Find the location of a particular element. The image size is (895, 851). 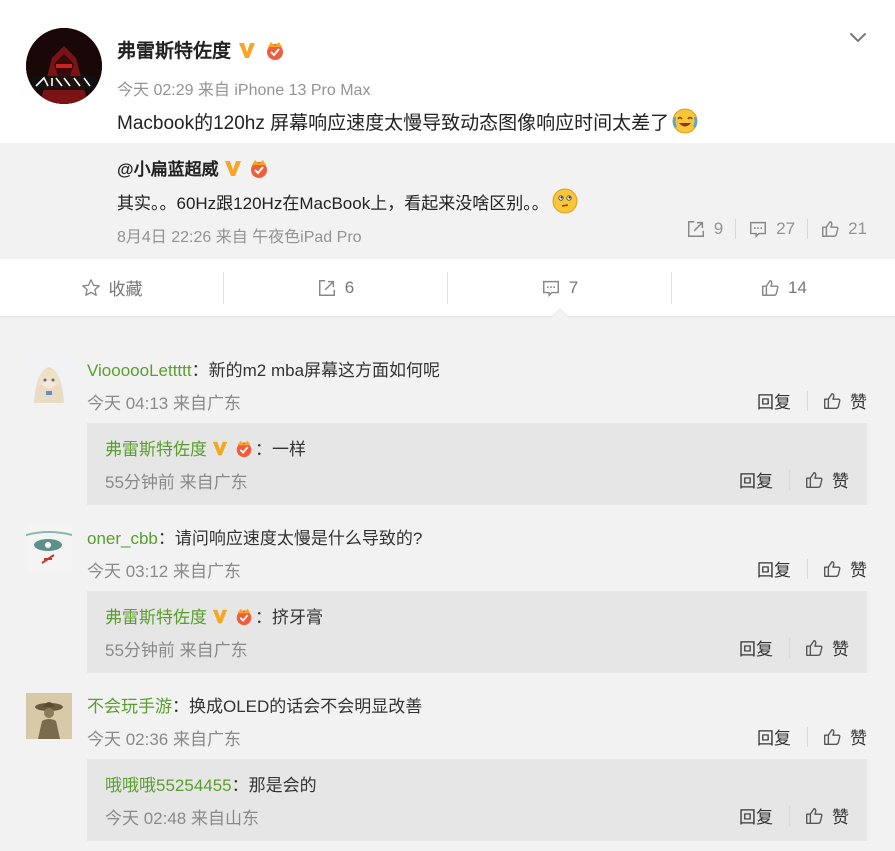

repost-comment-stat: 27 is located at coordinates (771, 229).